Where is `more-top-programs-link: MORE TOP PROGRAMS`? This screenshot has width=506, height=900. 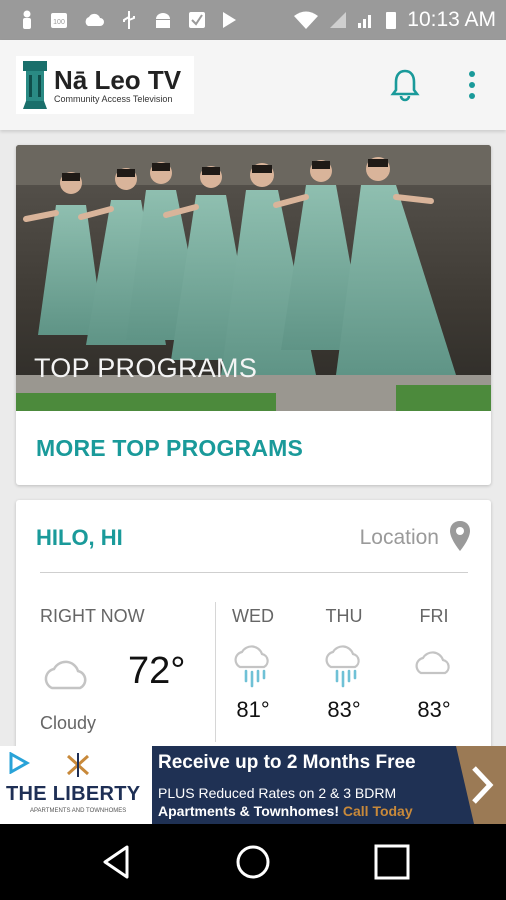 more-top-programs-link: MORE TOP PROGRAMS is located at coordinates (169, 448).